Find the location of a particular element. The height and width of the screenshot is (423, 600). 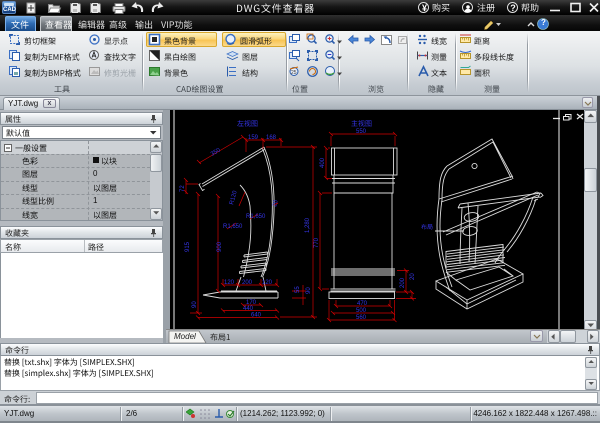

svg-text: 1,280 is located at coordinates (308, 225).